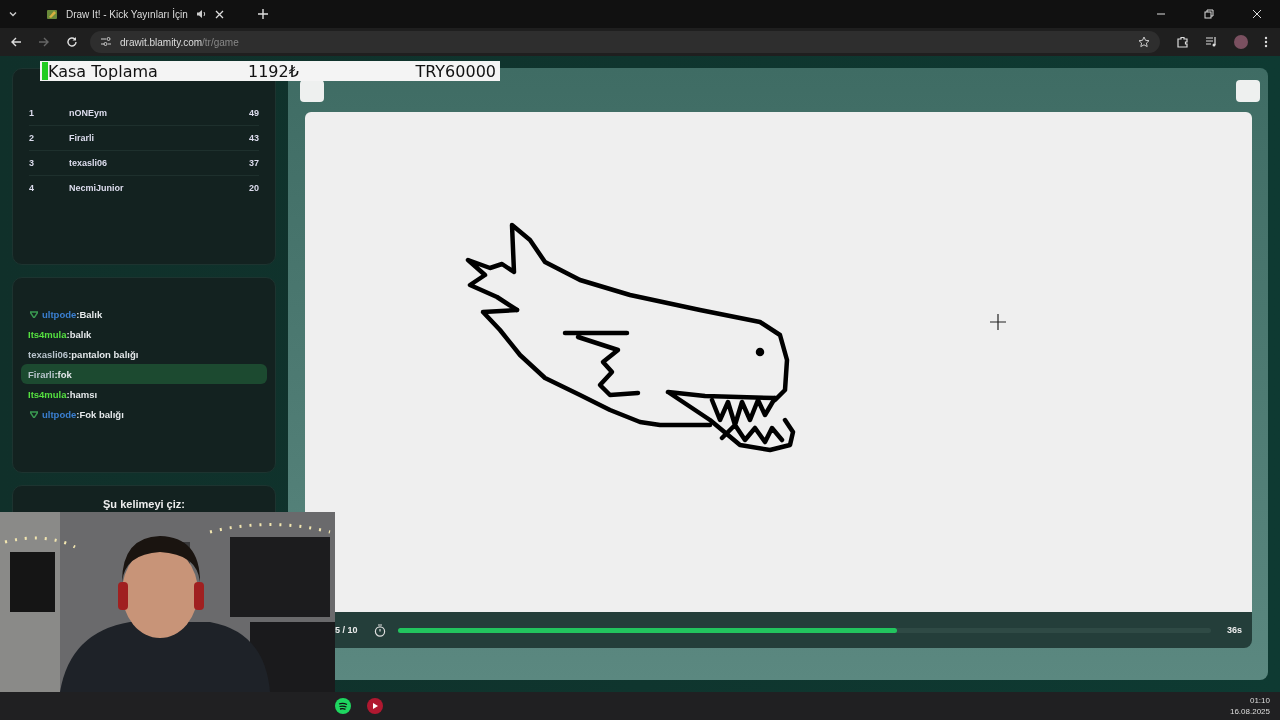 The height and width of the screenshot is (720, 1280). Describe the element at coordinates (32, 138) in the screenshot. I see `rank-number: 2` at that location.